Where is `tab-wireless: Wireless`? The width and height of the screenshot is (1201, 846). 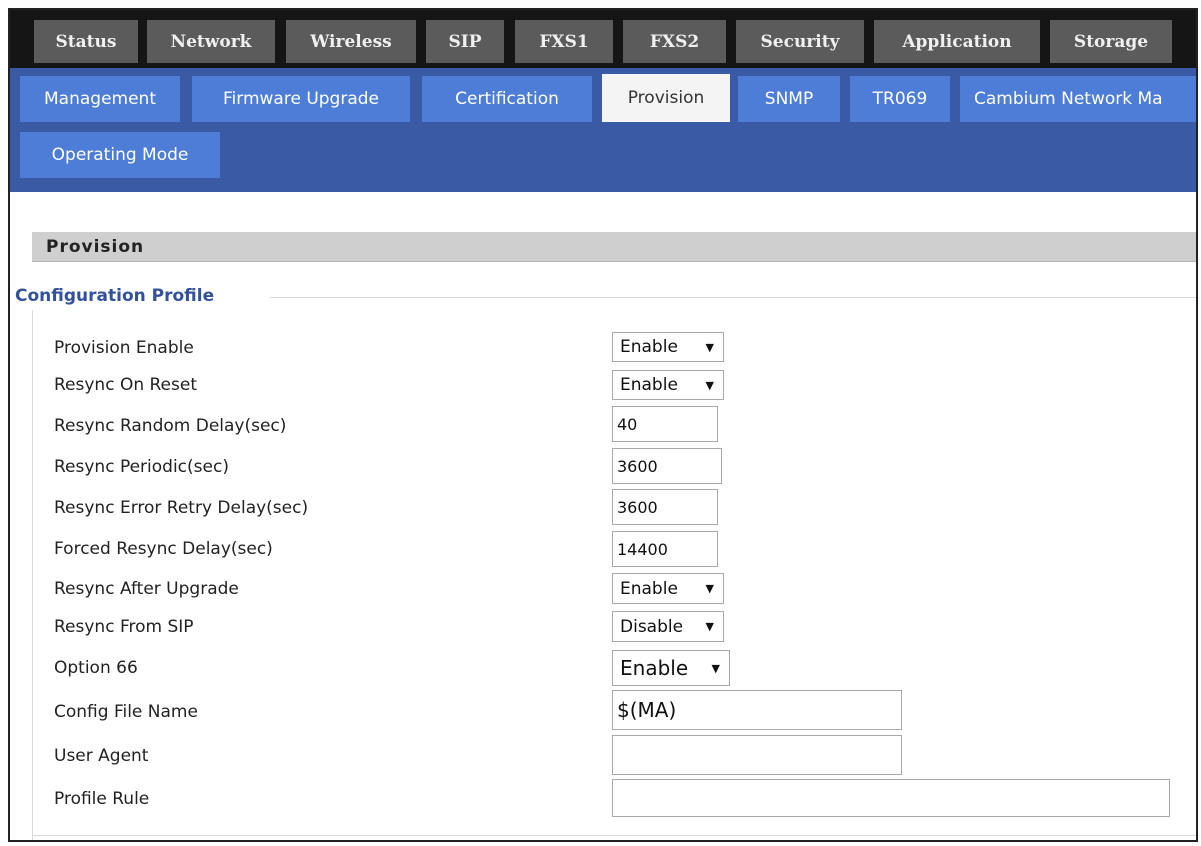 tab-wireless: Wireless is located at coordinates (351, 41).